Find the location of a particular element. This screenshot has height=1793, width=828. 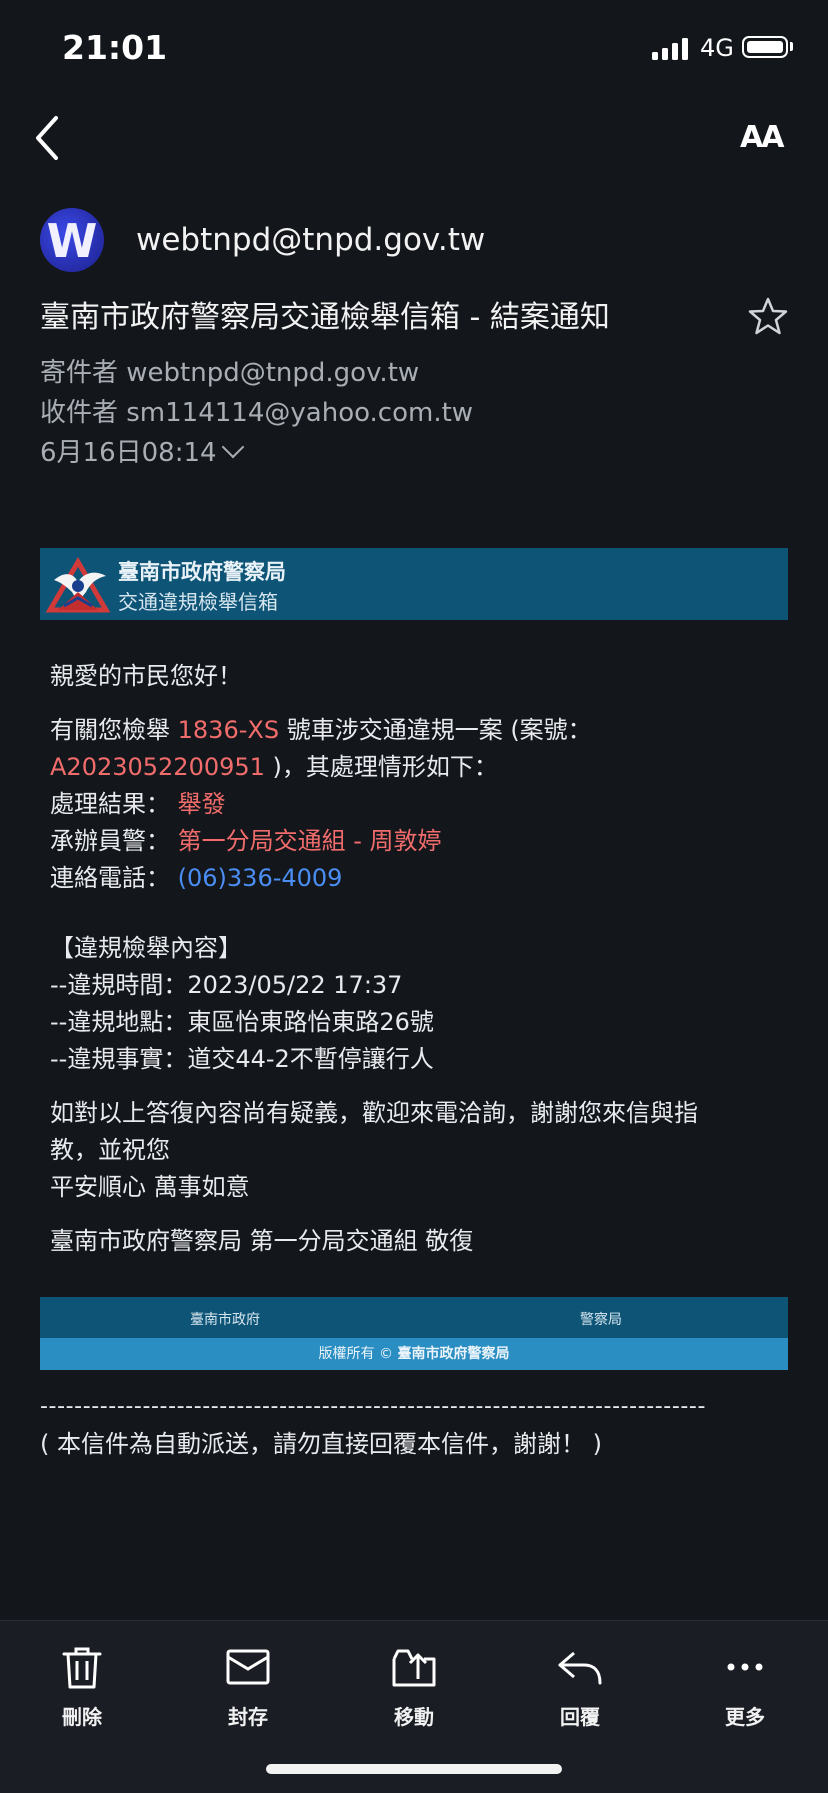

officer-label: 承辦員警： is located at coordinates (110, 841).